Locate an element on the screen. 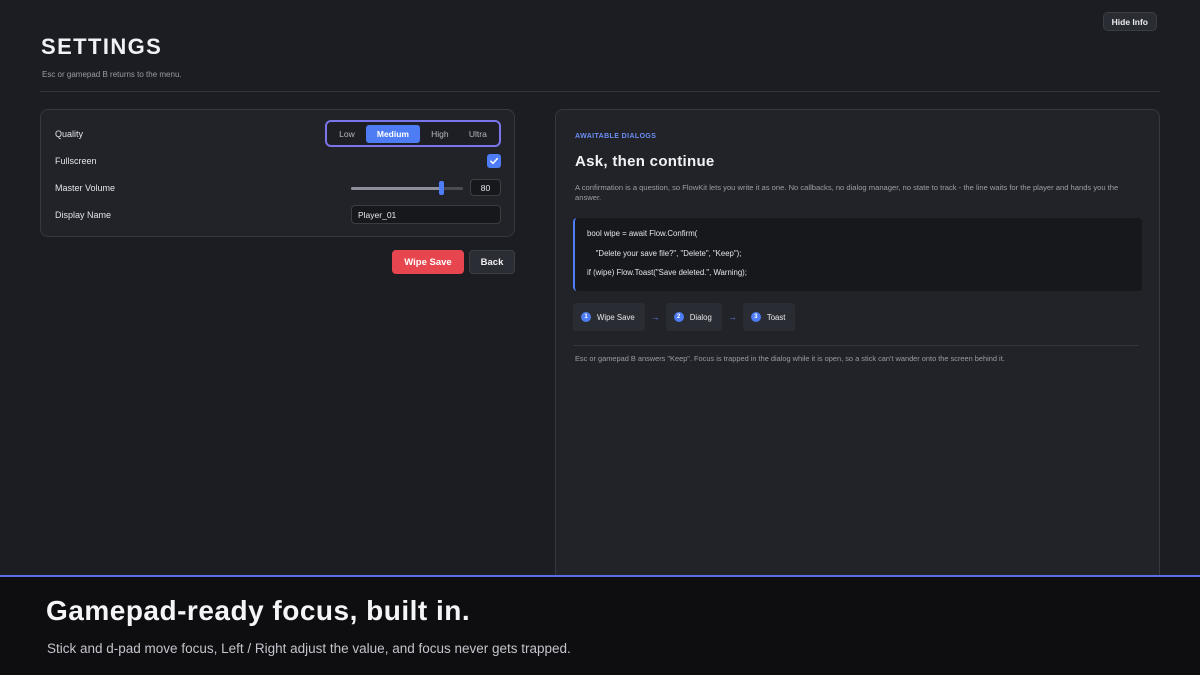 The height and width of the screenshot is (675, 1200). step-dialog: 2 Dialog is located at coordinates (693, 317).